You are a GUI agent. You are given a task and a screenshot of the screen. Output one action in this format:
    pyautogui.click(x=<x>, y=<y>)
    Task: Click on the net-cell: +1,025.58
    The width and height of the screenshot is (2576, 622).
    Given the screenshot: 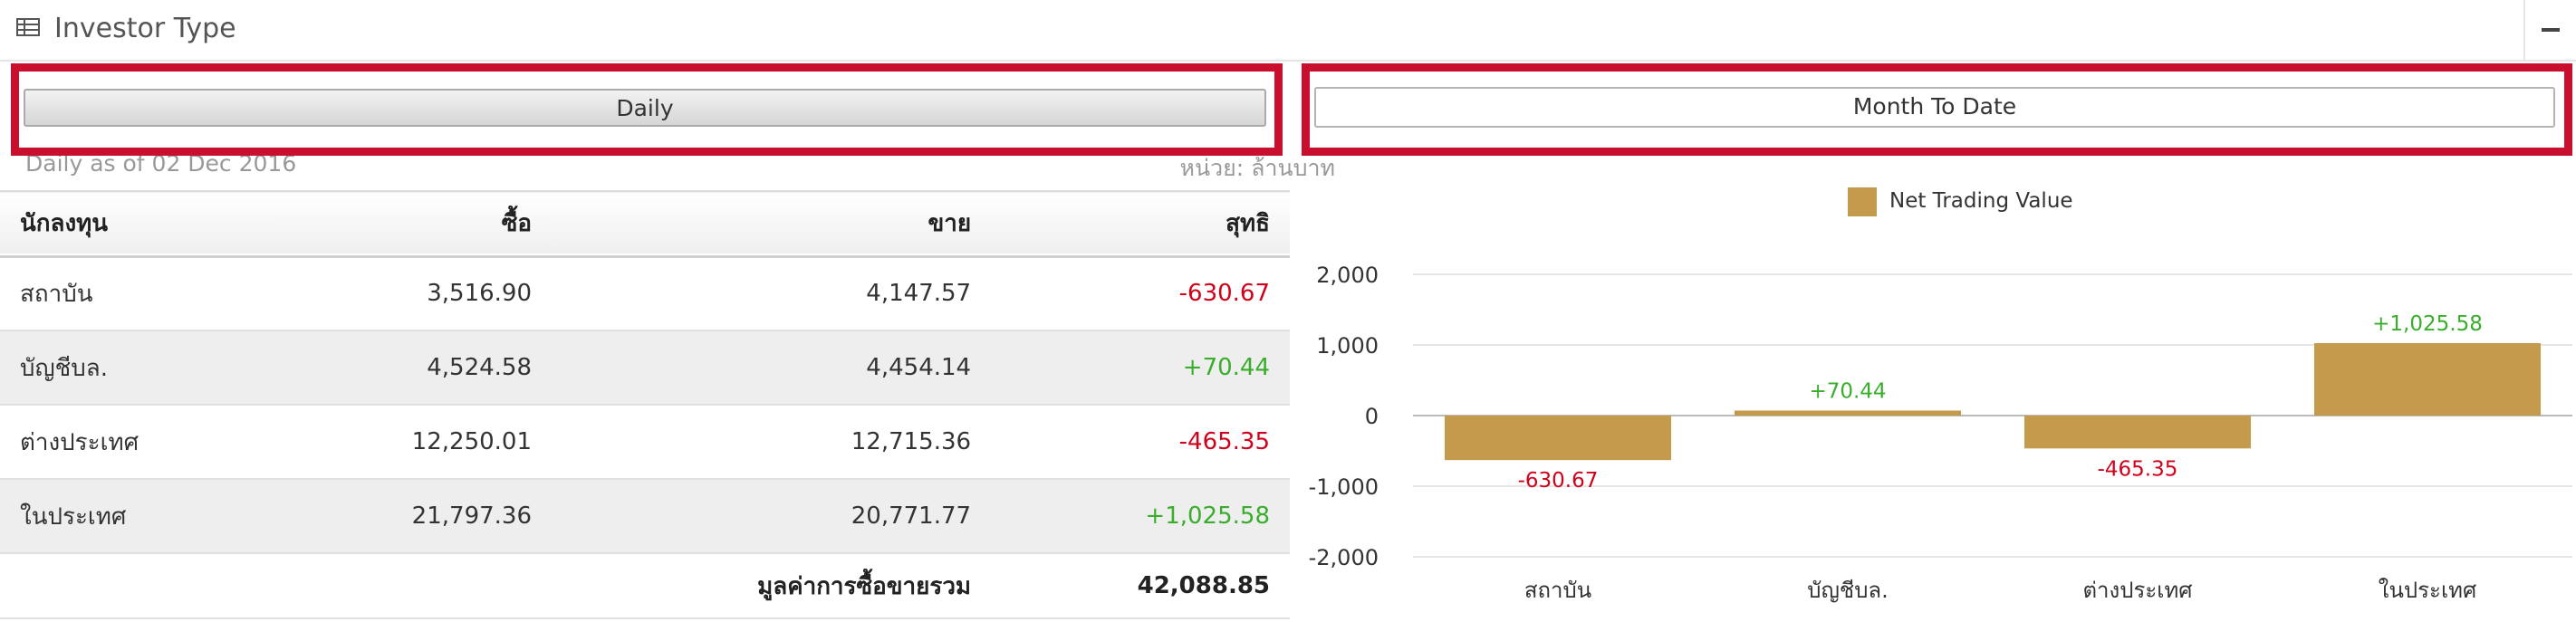 What is the action you would take?
    pyautogui.click(x=1207, y=516)
    